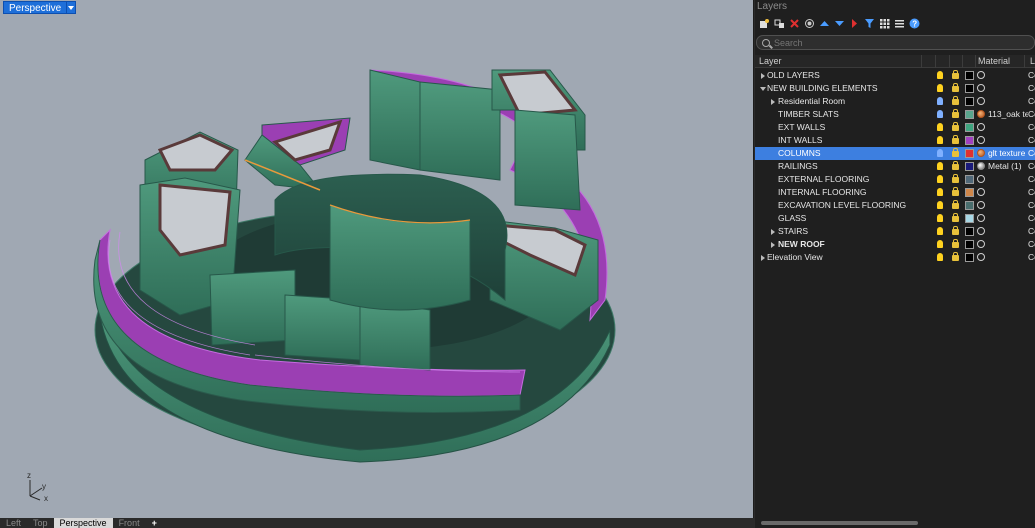 This screenshot has width=1035, height=528. What do you see at coordinates (895, 192) in the screenshot?
I see `layer-row: INTERNAL FLOORING Co` at bounding box center [895, 192].